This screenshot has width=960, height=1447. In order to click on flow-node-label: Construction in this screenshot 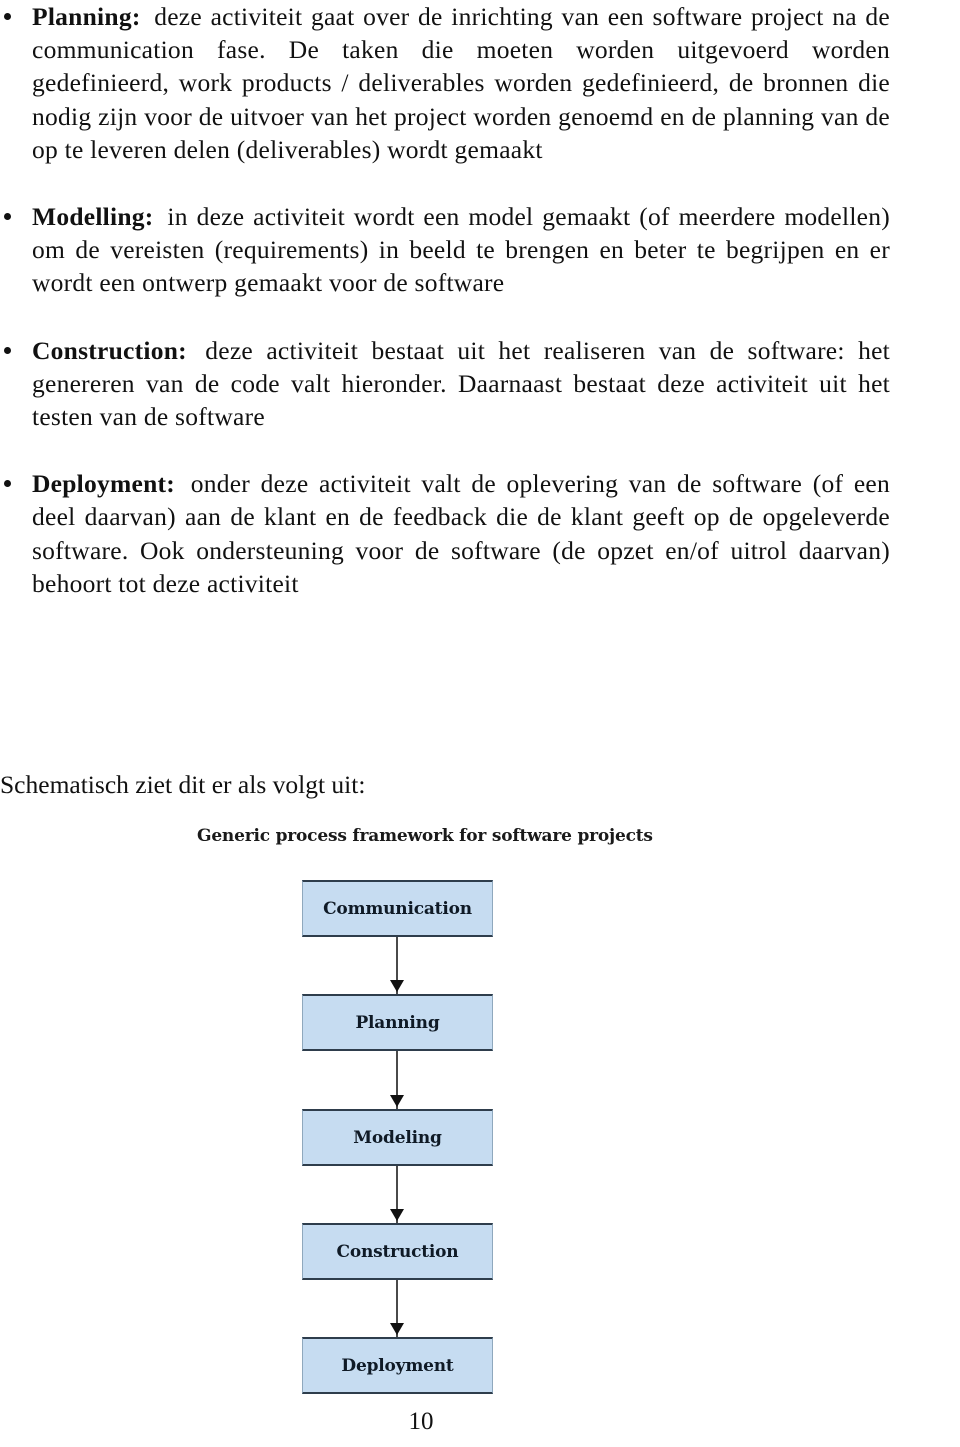, I will do `click(397, 1251)`.